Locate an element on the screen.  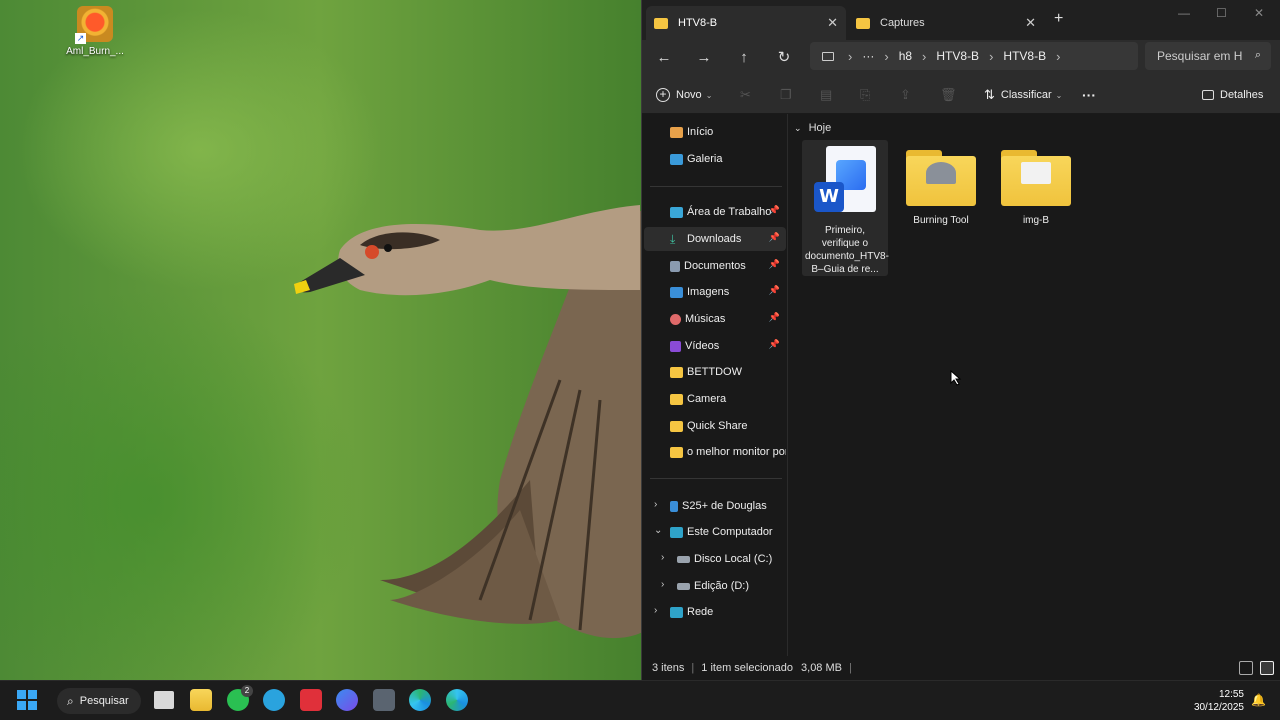
details-button: Detalhes is located at coordinates (1232, 95).